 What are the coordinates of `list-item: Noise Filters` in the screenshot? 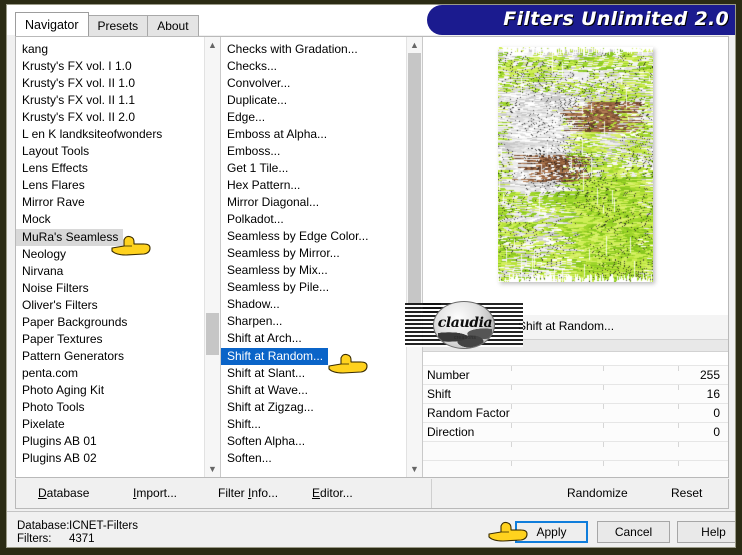 It's located at (110, 288).